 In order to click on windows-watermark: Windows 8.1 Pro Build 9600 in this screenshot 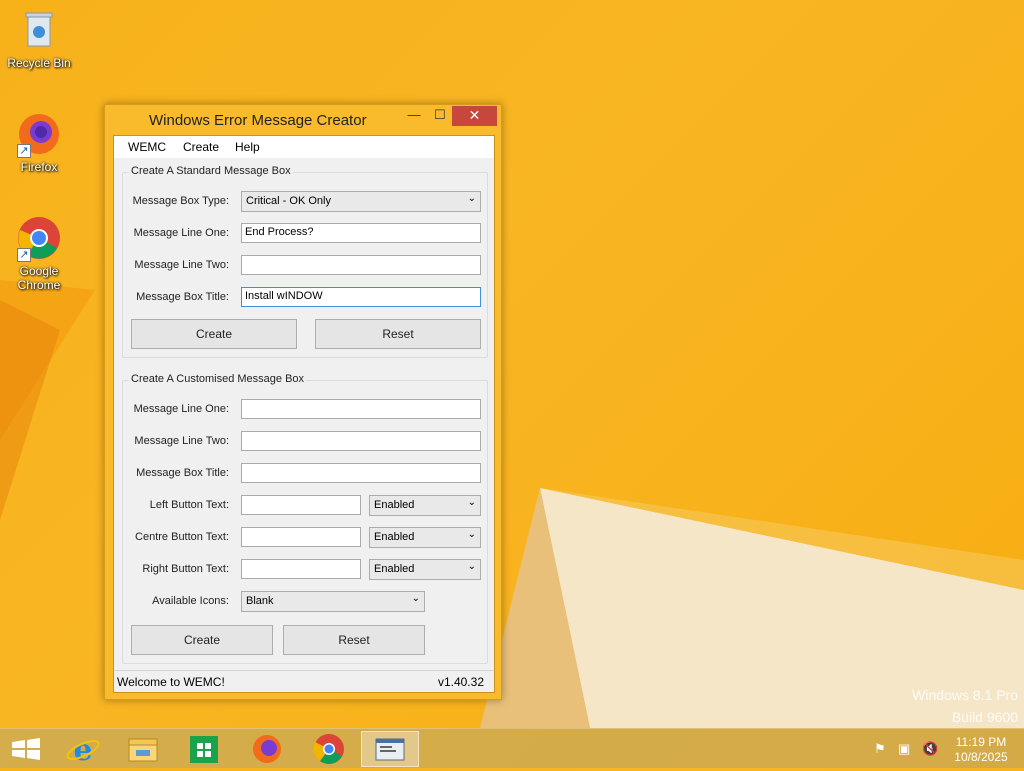, I will do `click(965, 706)`.